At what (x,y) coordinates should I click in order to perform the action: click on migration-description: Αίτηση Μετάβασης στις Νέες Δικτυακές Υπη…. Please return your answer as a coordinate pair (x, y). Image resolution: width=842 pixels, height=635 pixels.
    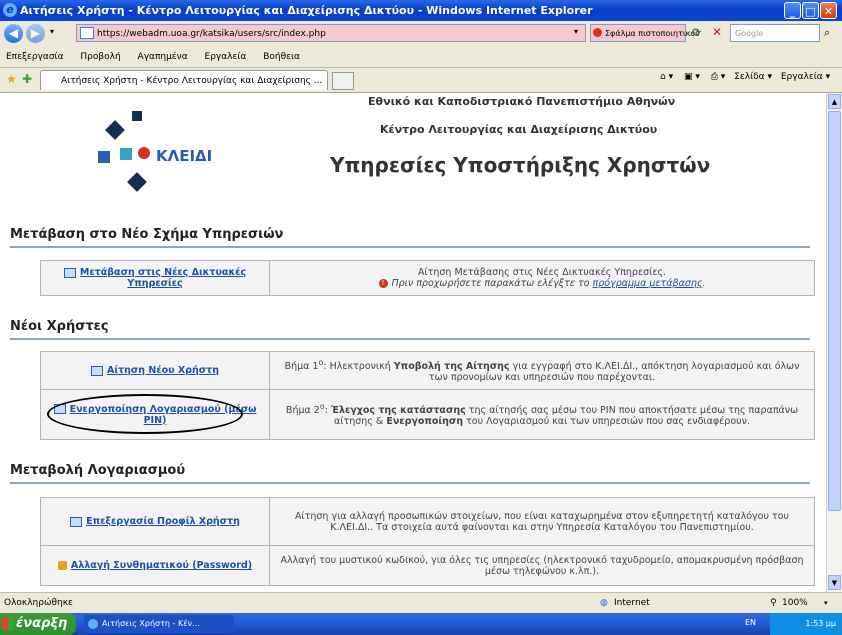
    Looking at the image, I should click on (542, 278).